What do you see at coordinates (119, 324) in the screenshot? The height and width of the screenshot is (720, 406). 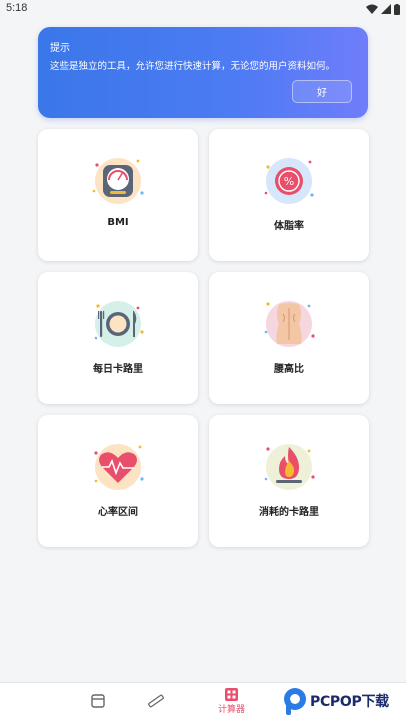 I see `plate-fork-knife-icon` at bounding box center [119, 324].